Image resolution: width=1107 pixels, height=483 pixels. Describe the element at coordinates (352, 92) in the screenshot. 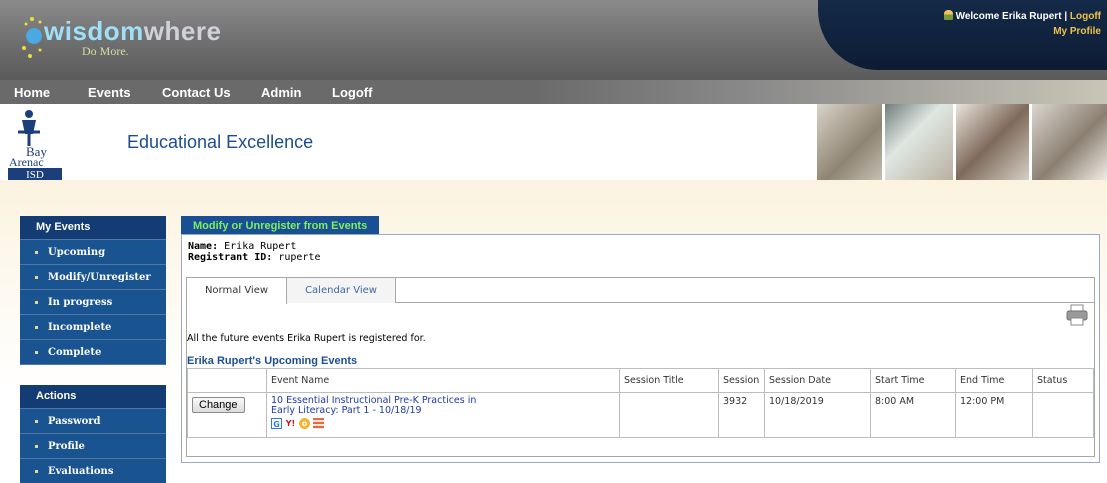

I see `nav-logoff: Logoff` at that location.